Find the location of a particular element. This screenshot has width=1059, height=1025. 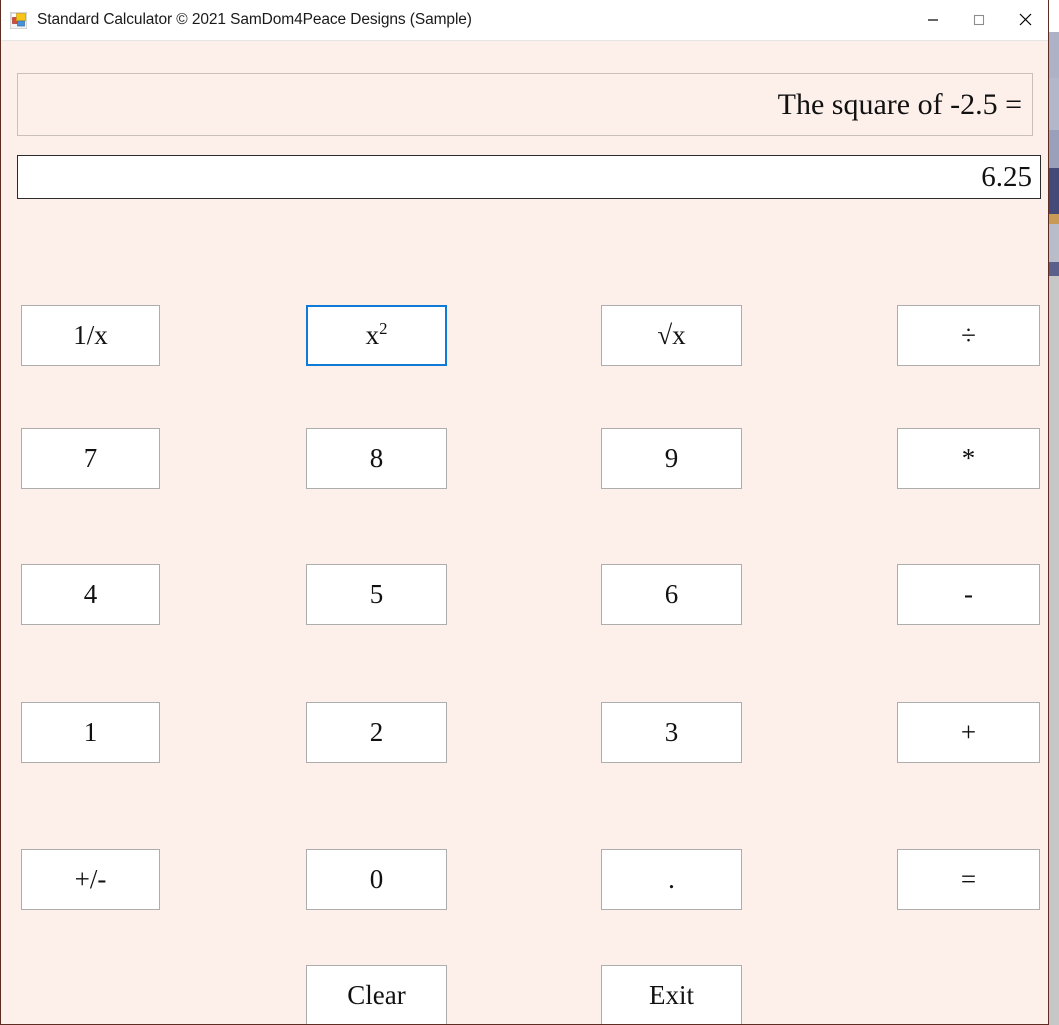

calc-button-label: - is located at coordinates (968, 594).